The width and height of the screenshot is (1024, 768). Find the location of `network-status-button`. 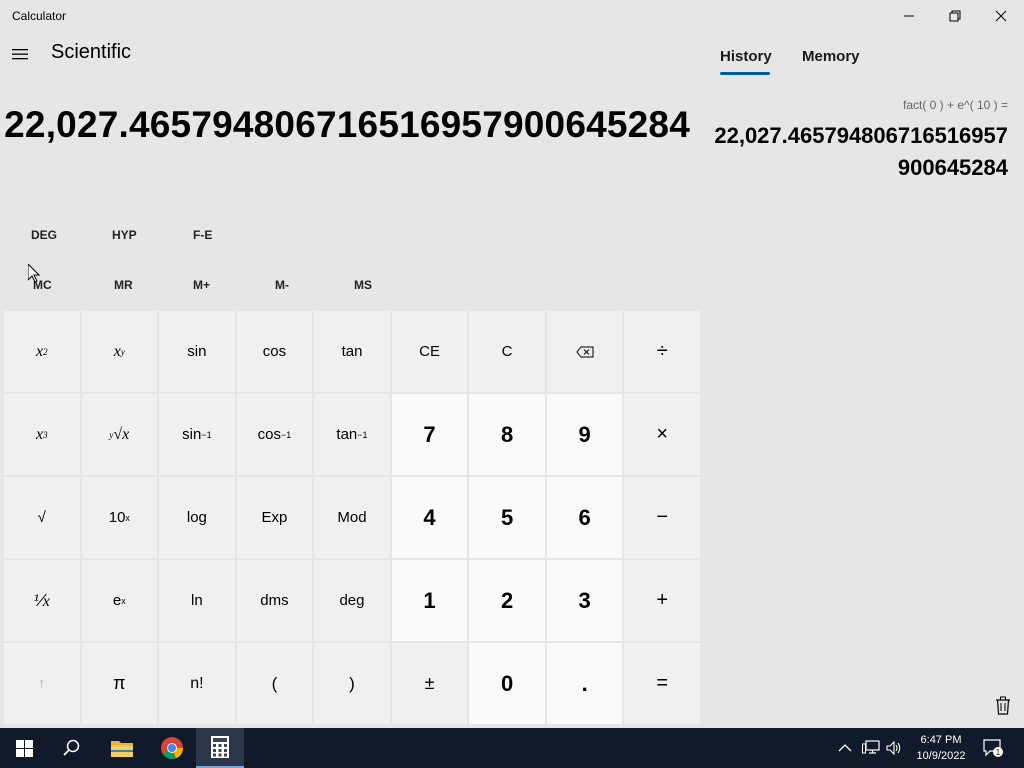

network-status-button is located at coordinates (871, 748).